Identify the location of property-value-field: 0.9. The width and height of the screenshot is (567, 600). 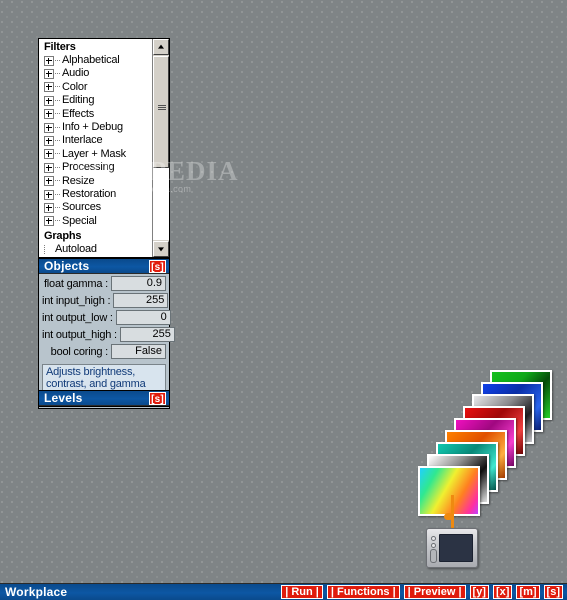
(138, 283).